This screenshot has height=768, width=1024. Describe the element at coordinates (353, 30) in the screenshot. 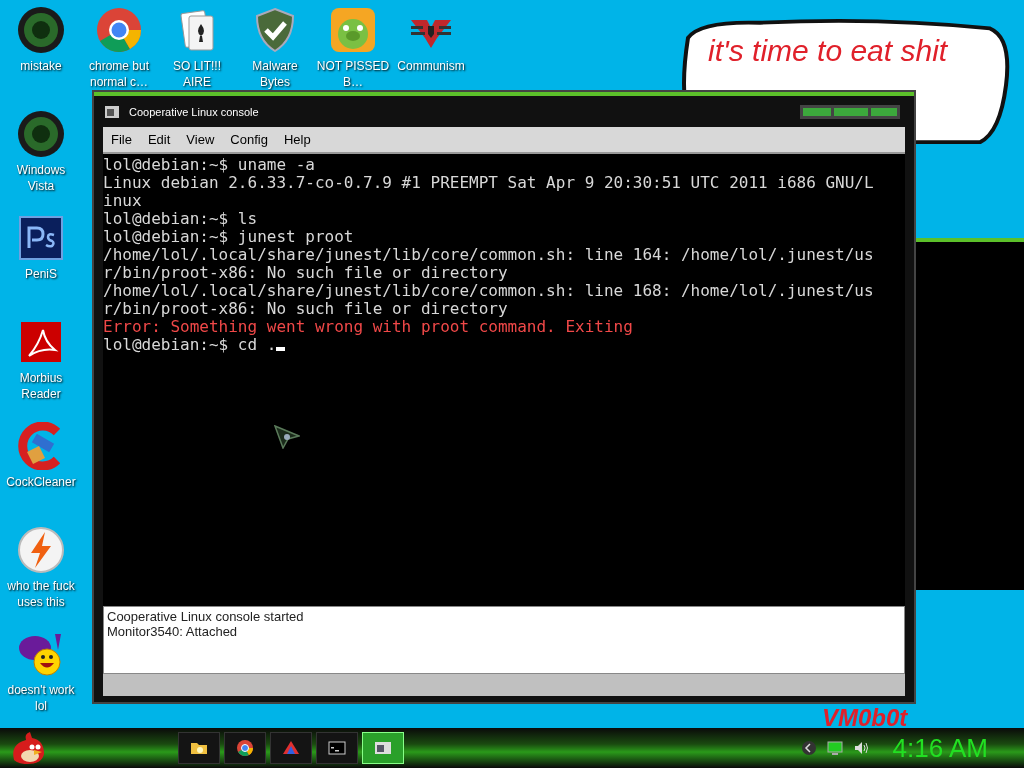

I see `pig-icon` at that location.